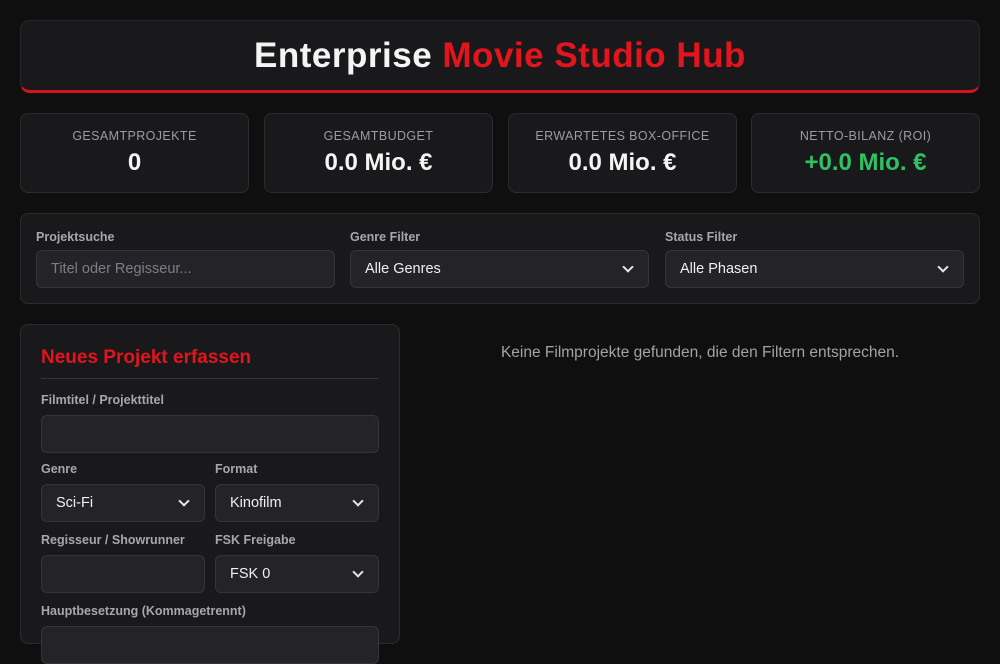 This screenshot has height=664, width=1000. I want to click on app-title-part2: Movie Studio Hub, so click(594, 55).